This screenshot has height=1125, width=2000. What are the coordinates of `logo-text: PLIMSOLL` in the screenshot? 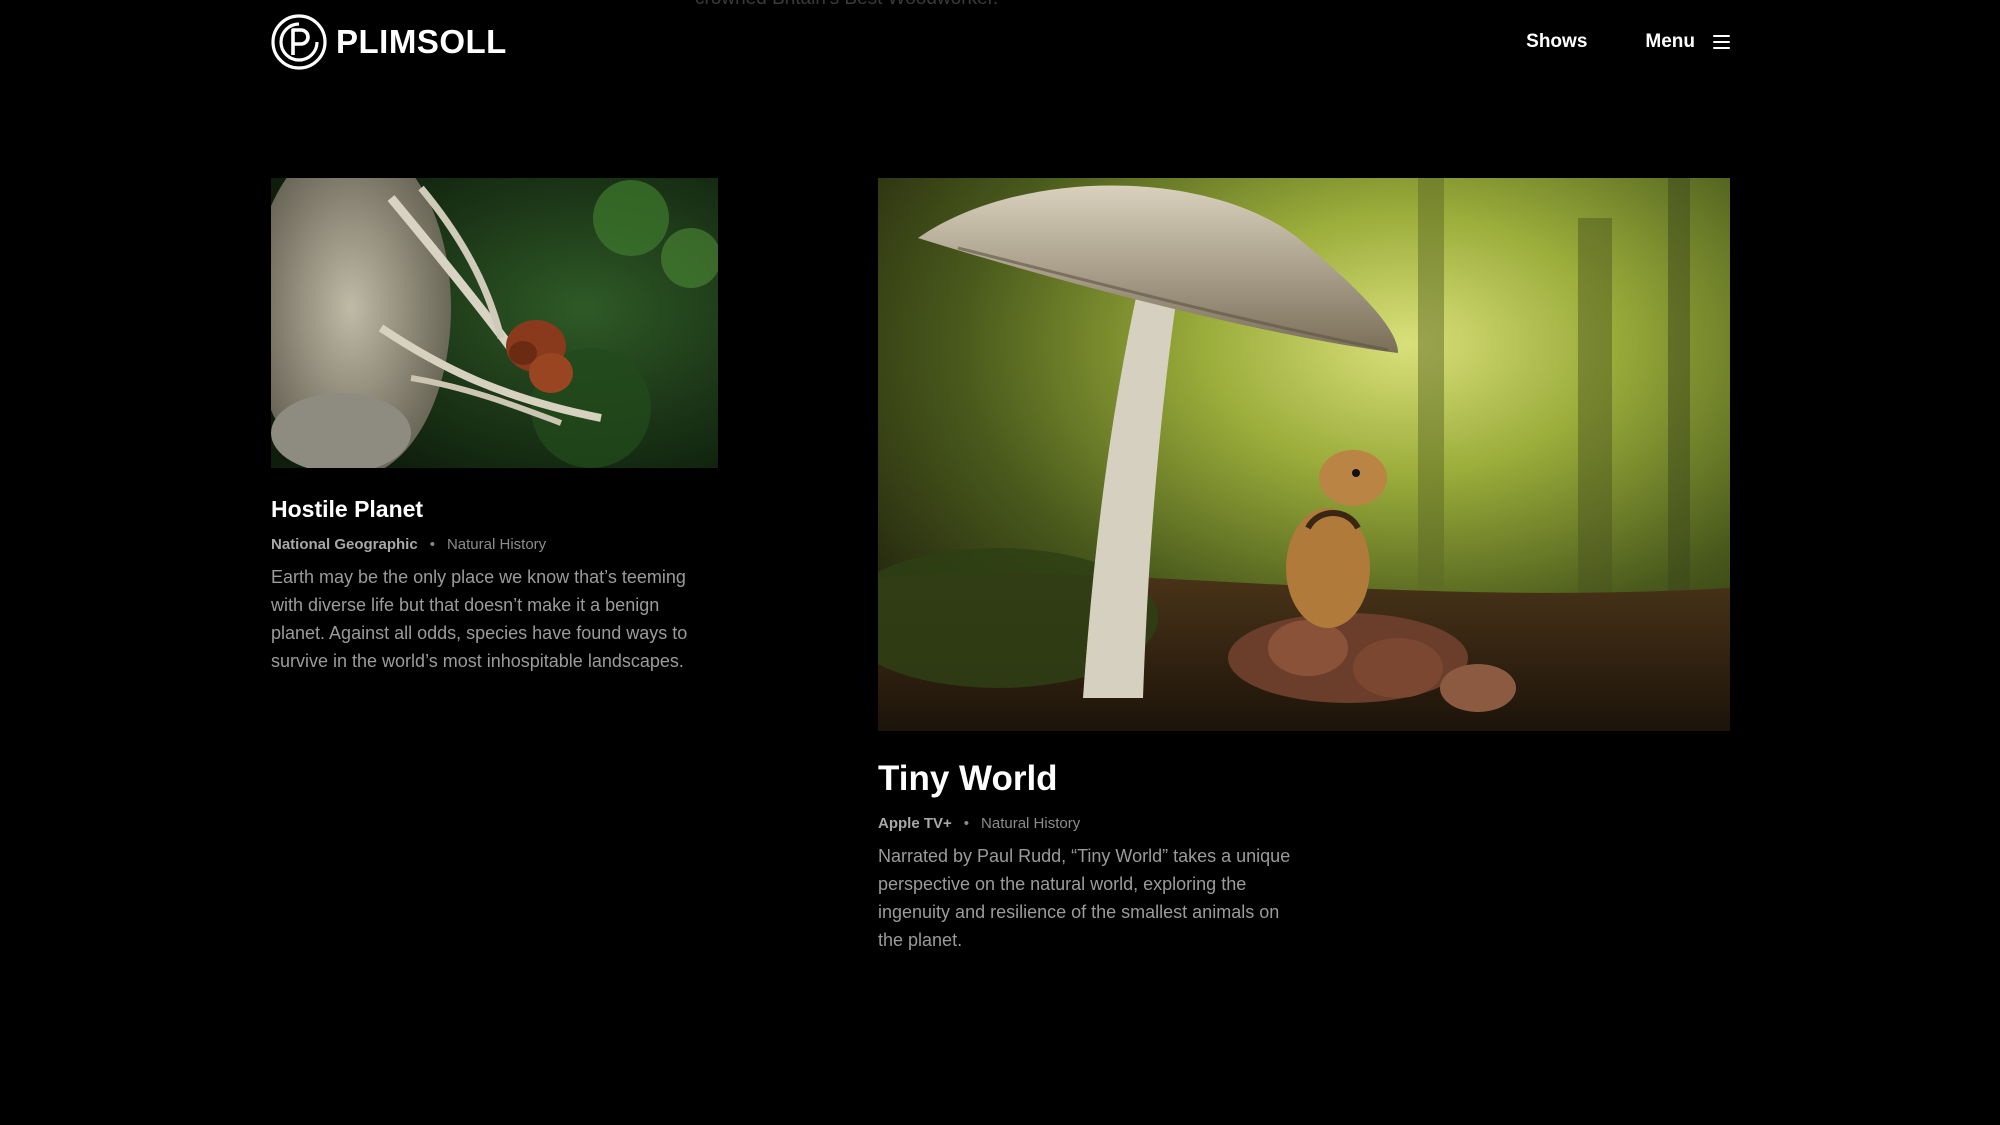 It's located at (421, 41).